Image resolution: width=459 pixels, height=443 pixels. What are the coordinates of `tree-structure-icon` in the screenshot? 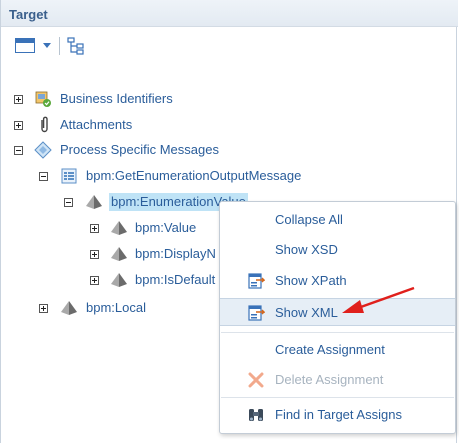 It's located at (76, 46).